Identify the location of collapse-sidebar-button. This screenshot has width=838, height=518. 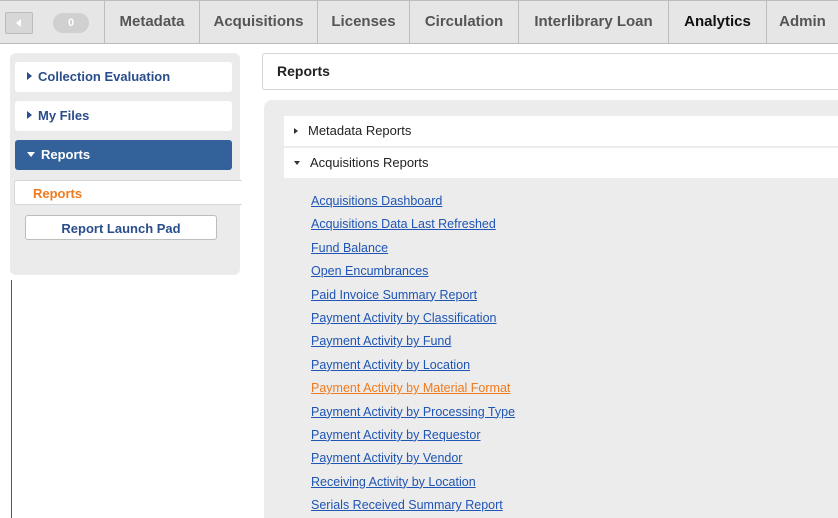
(19, 23).